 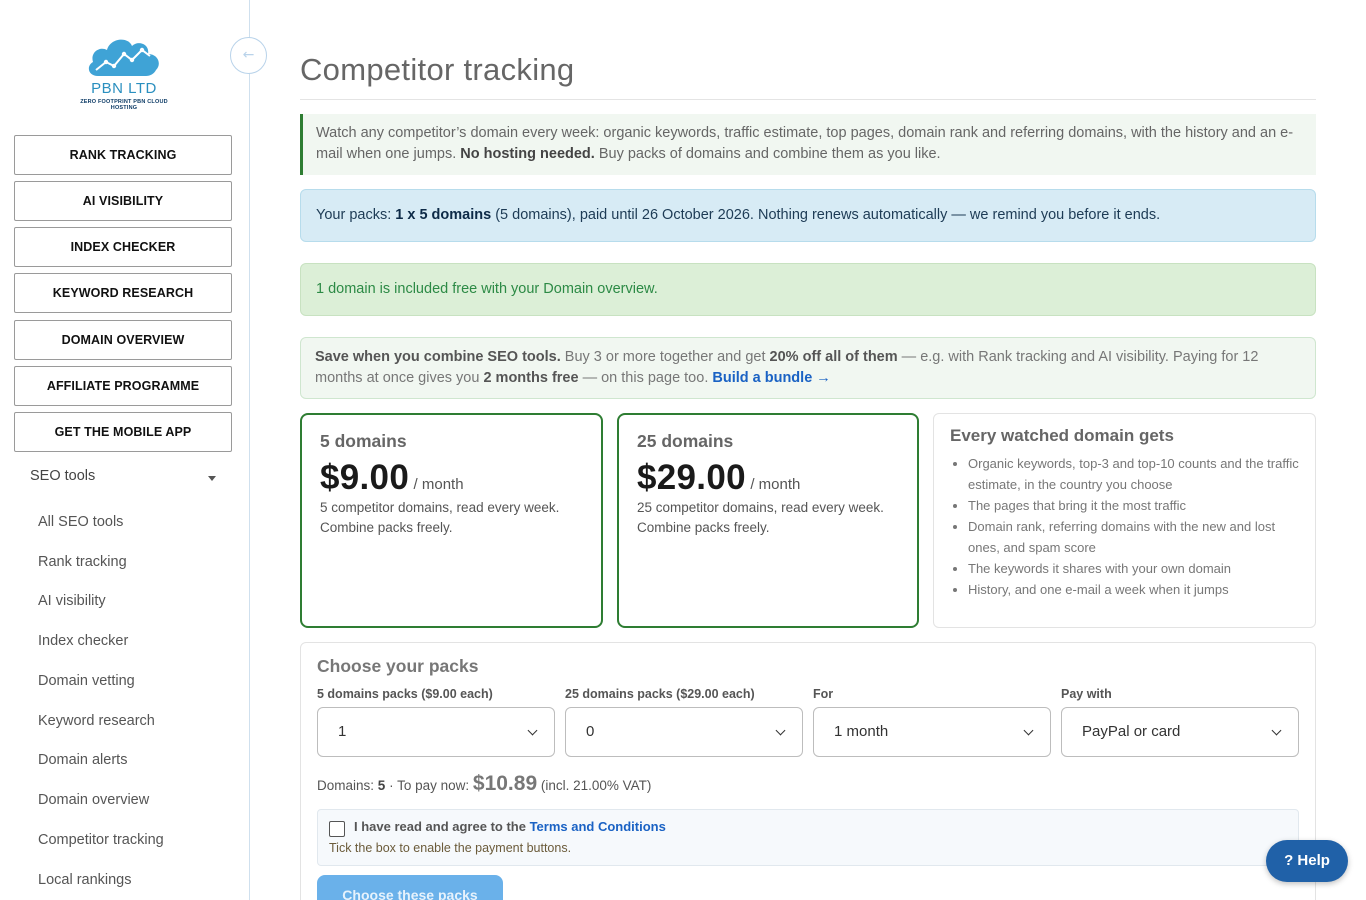 What do you see at coordinates (212, 478) in the screenshot?
I see `caret-down-icon` at bounding box center [212, 478].